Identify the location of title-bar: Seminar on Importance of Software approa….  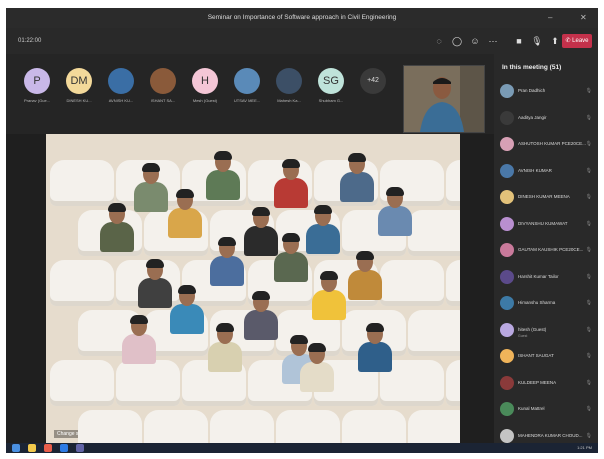
(302, 18).